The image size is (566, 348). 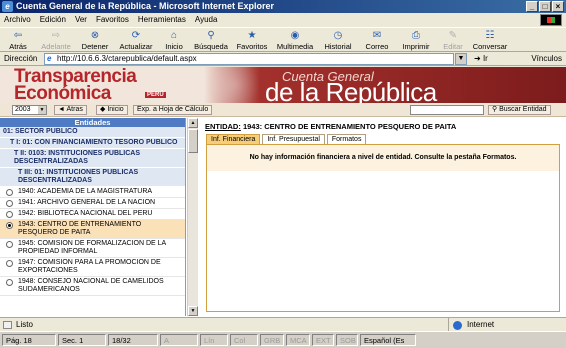 I want to click on toolbar-button-label: Favoritos, so click(x=252, y=46).